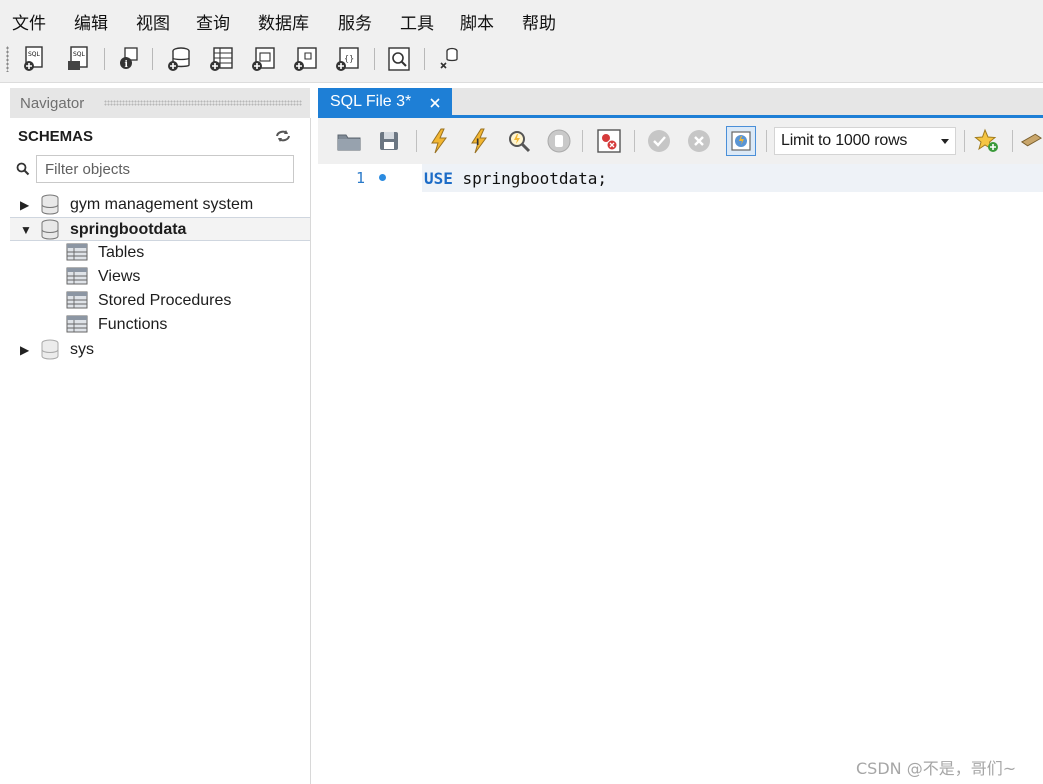 The width and height of the screenshot is (1043, 784). I want to click on menu-server: 服务, so click(355, 21).